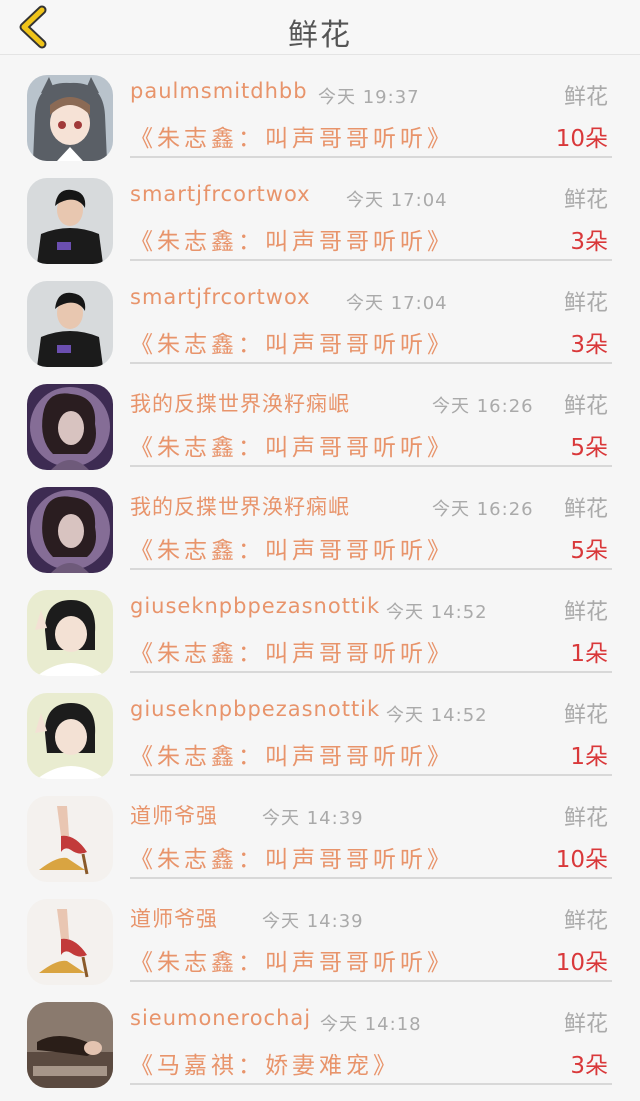  Describe the element at coordinates (371, 1084) in the screenshot. I see `divider` at that location.